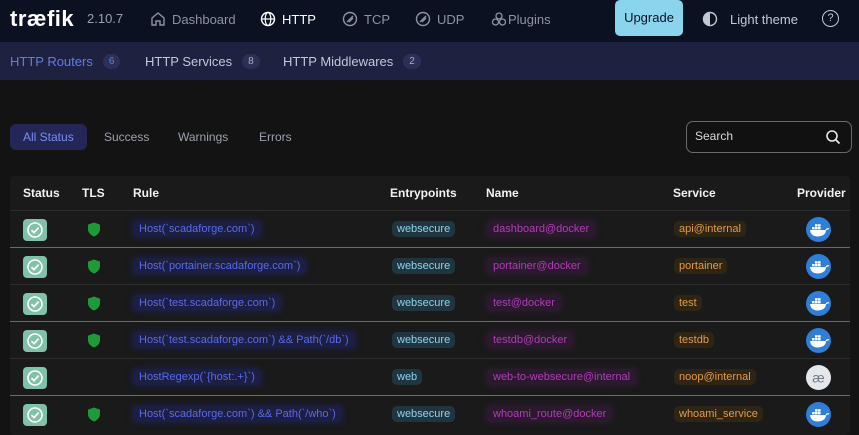 Image resolution: width=859 pixels, height=435 pixels. Describe the element at coordinates (537, 266) in the screenshot. I see `router-name-cell: portainer@docker` at that location.